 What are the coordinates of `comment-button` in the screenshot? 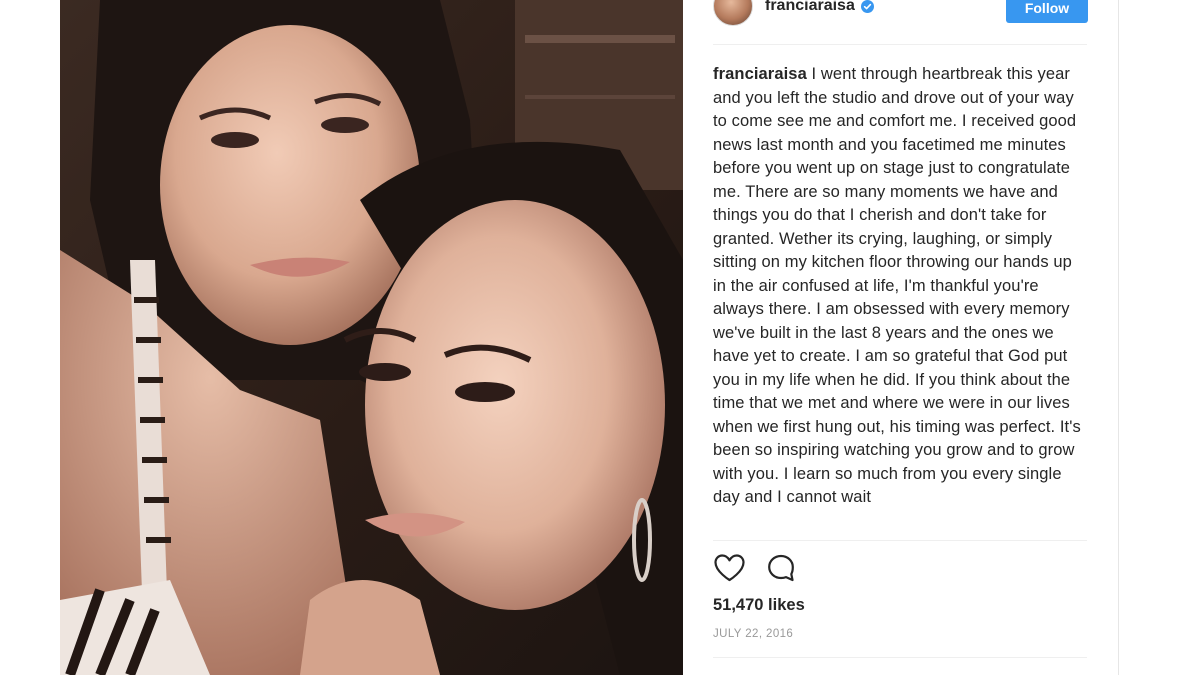 It's located at (781, 568).